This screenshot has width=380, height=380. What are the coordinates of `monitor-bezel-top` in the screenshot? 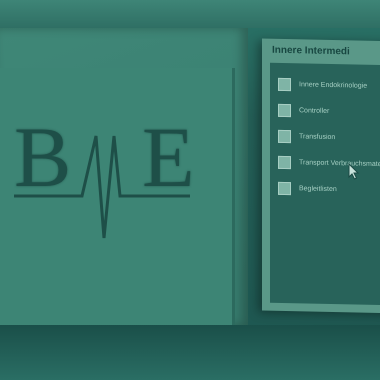 It's located at (190, 14).